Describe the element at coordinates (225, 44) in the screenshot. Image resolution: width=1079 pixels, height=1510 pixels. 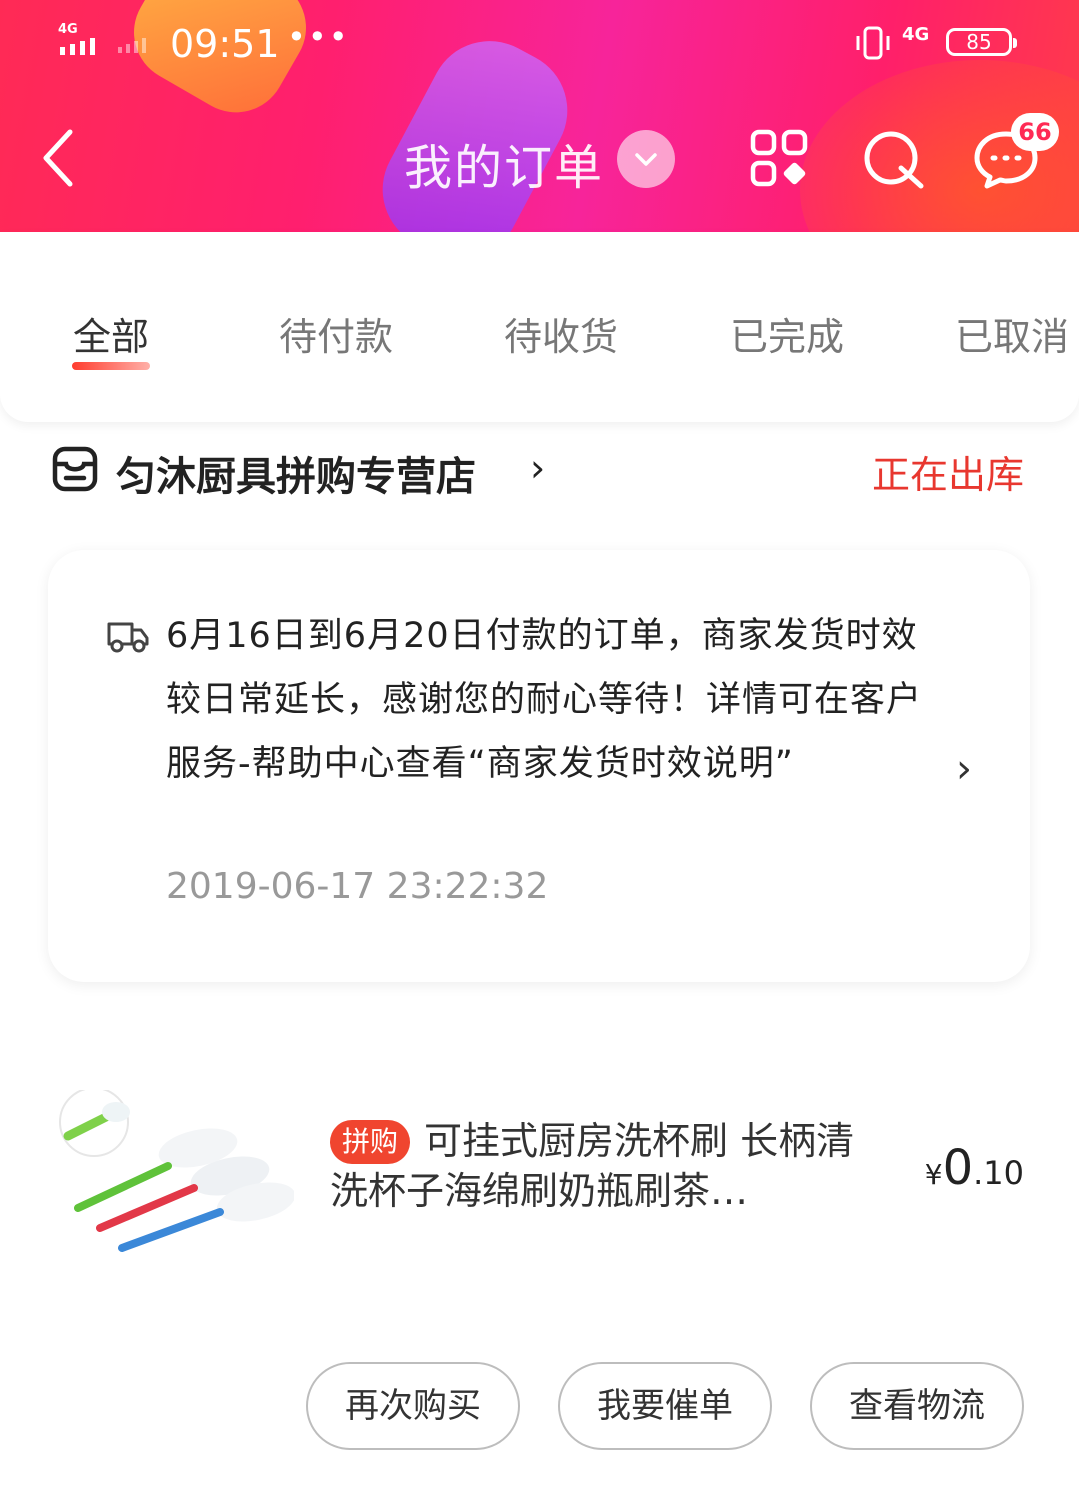
I see `clock: 09:51` at that location.